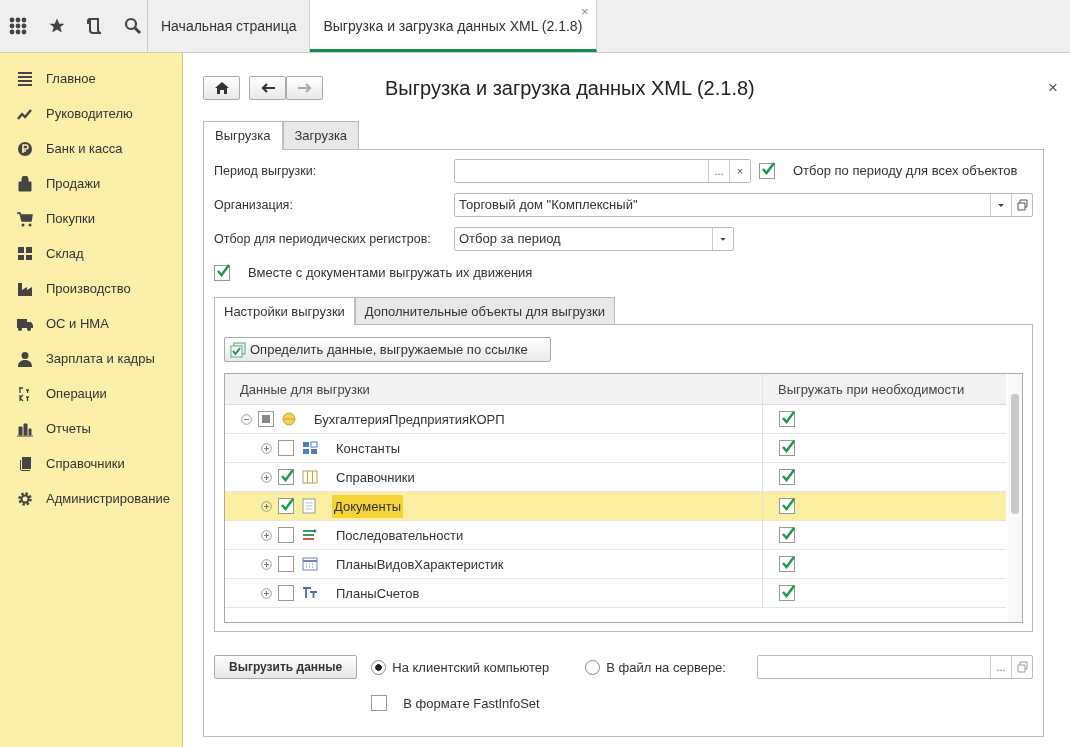 Image resolution: width=1070 pixels, height=747 pixels. Describe the element at coordinates (267, 88) in the screenshot. I see `back-button` at that location.